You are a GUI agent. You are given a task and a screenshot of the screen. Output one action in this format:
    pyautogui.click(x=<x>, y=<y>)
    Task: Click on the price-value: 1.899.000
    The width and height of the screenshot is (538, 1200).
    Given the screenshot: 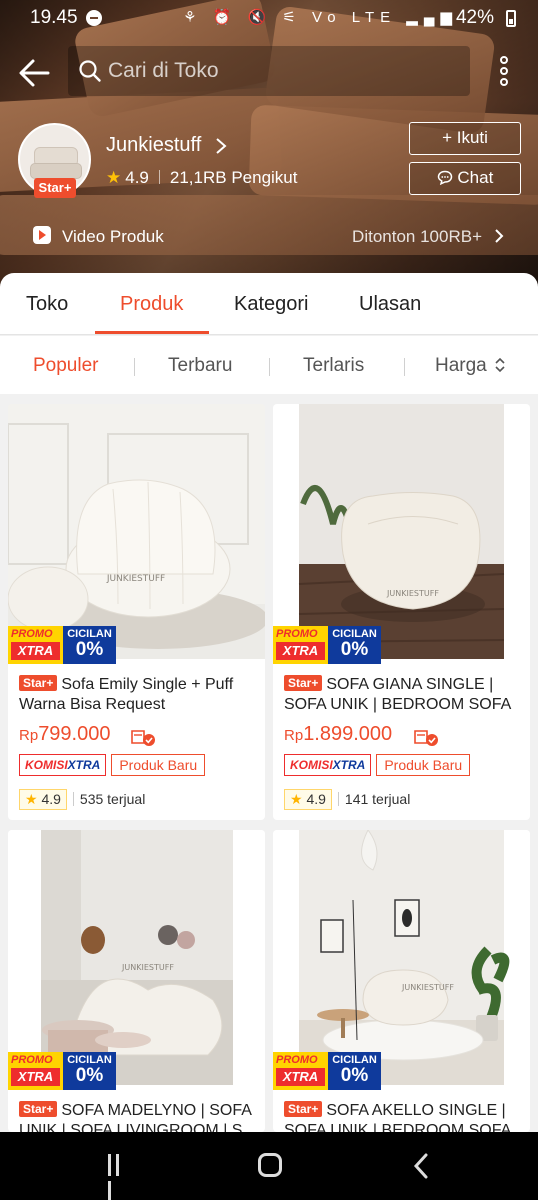 What is the action you would take?
    pyautogui.click(x=348, y=734)
    